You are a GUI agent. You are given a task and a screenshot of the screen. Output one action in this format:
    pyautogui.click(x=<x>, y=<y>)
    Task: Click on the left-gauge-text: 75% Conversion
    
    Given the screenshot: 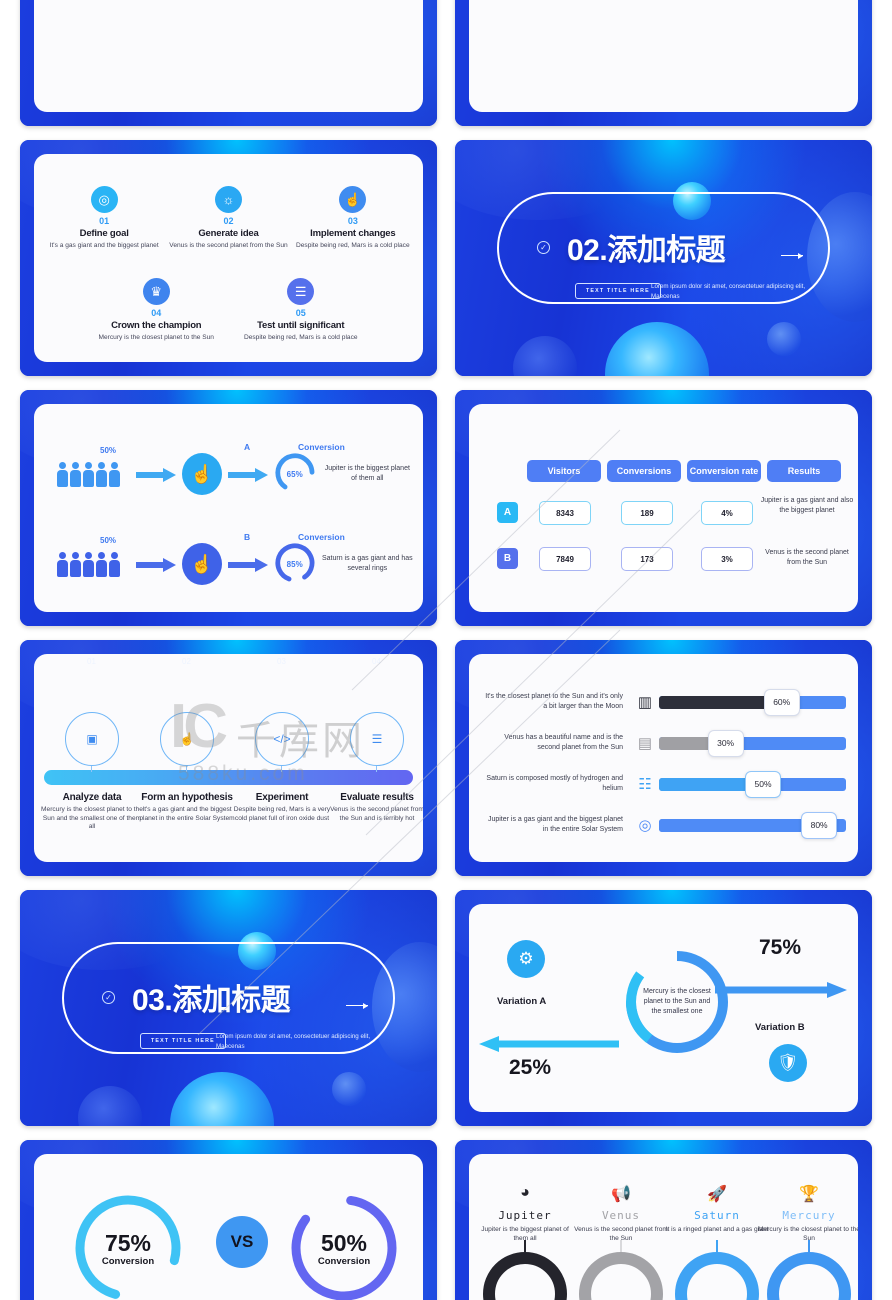 What is the action you would take?
    pyautogui.click(x=128, y=1246)
    